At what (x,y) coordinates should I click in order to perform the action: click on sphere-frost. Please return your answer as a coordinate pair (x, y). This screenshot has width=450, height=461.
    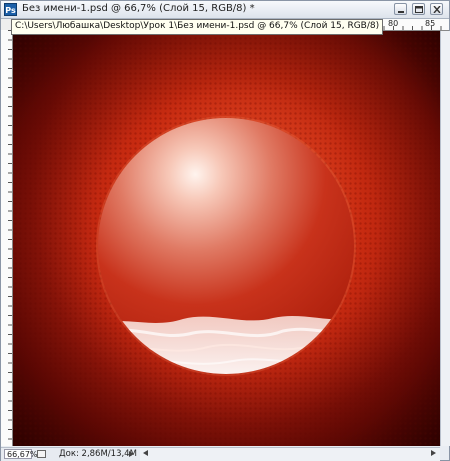
    Looking at the image, I should click on (226, 344).